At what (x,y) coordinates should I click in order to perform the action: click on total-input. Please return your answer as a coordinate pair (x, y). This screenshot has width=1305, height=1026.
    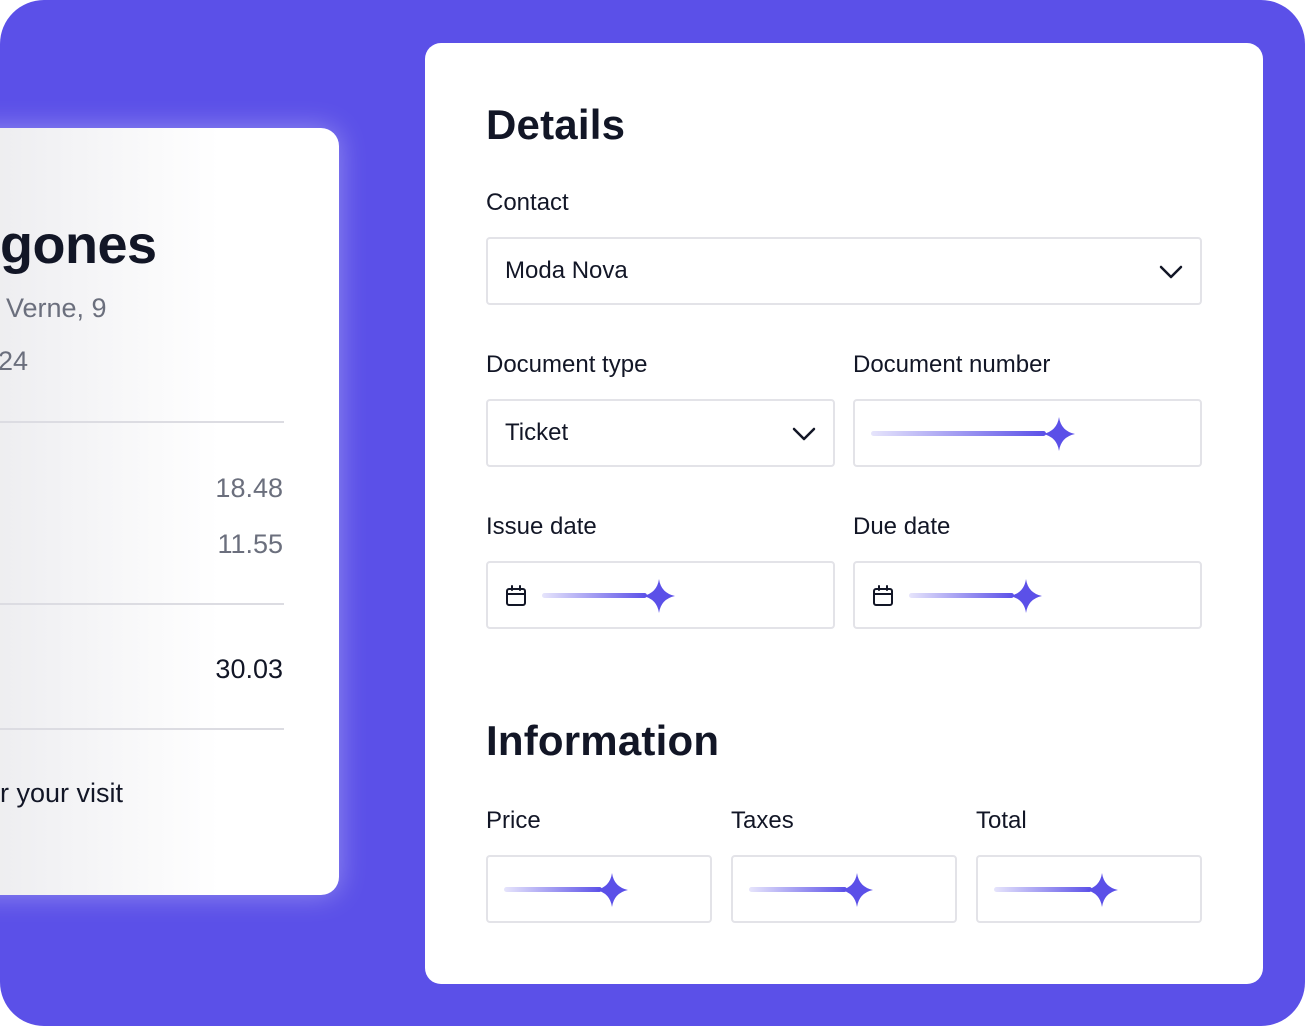
    Looking at the image, I should click on (1089, 889).